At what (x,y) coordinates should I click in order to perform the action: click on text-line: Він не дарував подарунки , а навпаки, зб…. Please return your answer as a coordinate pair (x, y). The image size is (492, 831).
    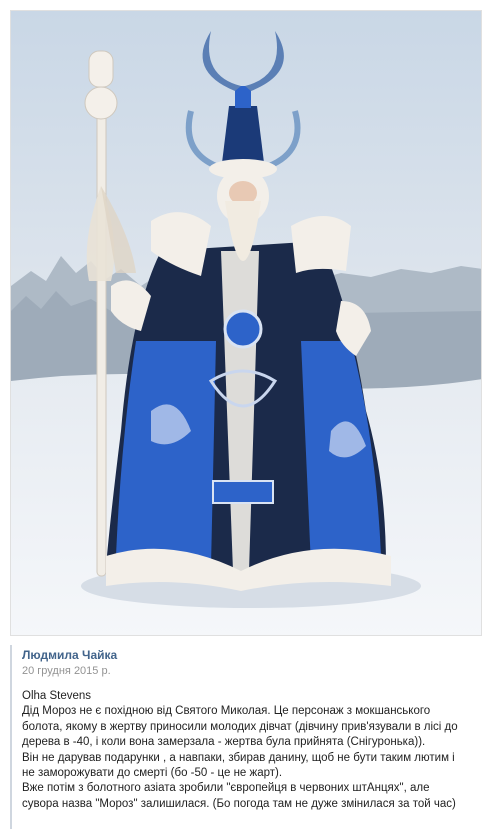
    Looking at the image, I should click on (238, 757).